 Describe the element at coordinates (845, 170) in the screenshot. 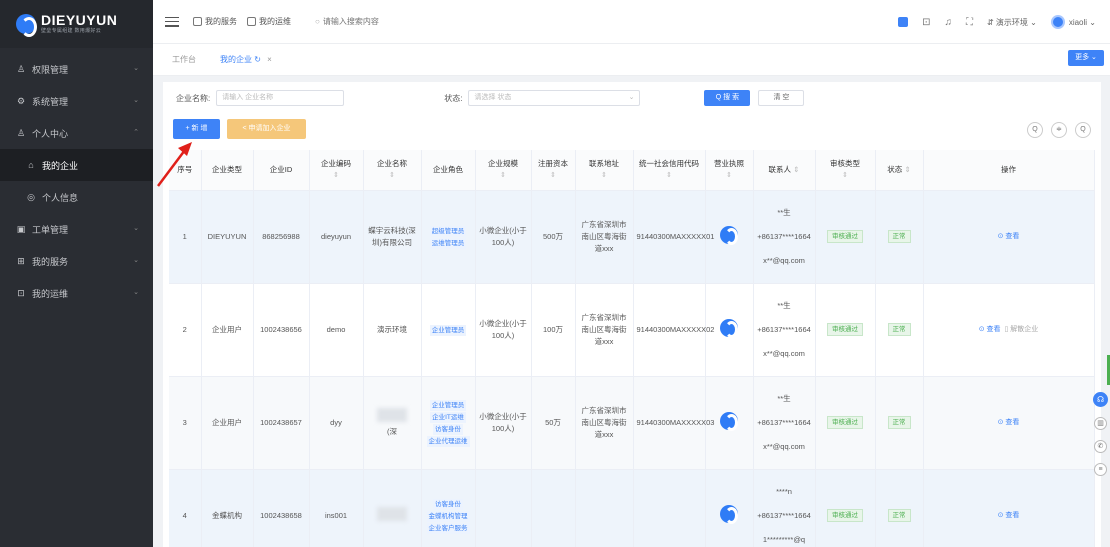

I see `col-header: 审核类型 ⇕` at that location.